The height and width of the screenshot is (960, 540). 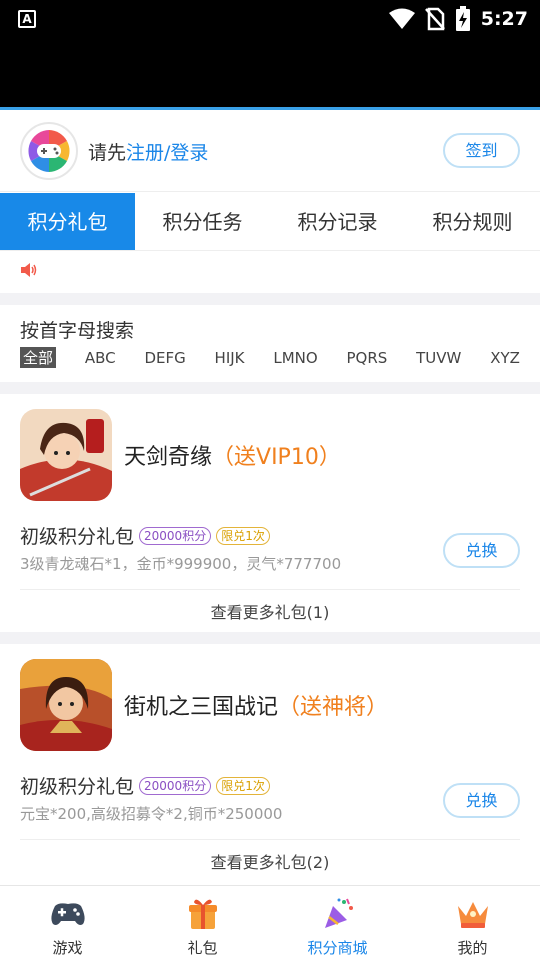 I want to click on clock: 5:27, so click(x=504, y=19).